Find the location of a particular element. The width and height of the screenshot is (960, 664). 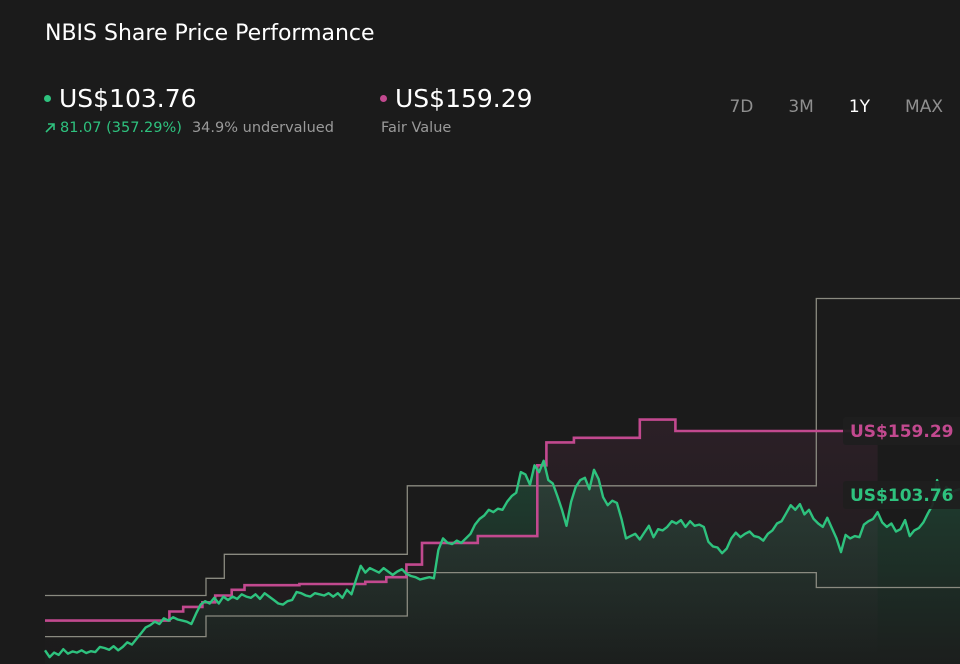

fair-value-end-label: US$159.29 is located at coordinates (901, 430).